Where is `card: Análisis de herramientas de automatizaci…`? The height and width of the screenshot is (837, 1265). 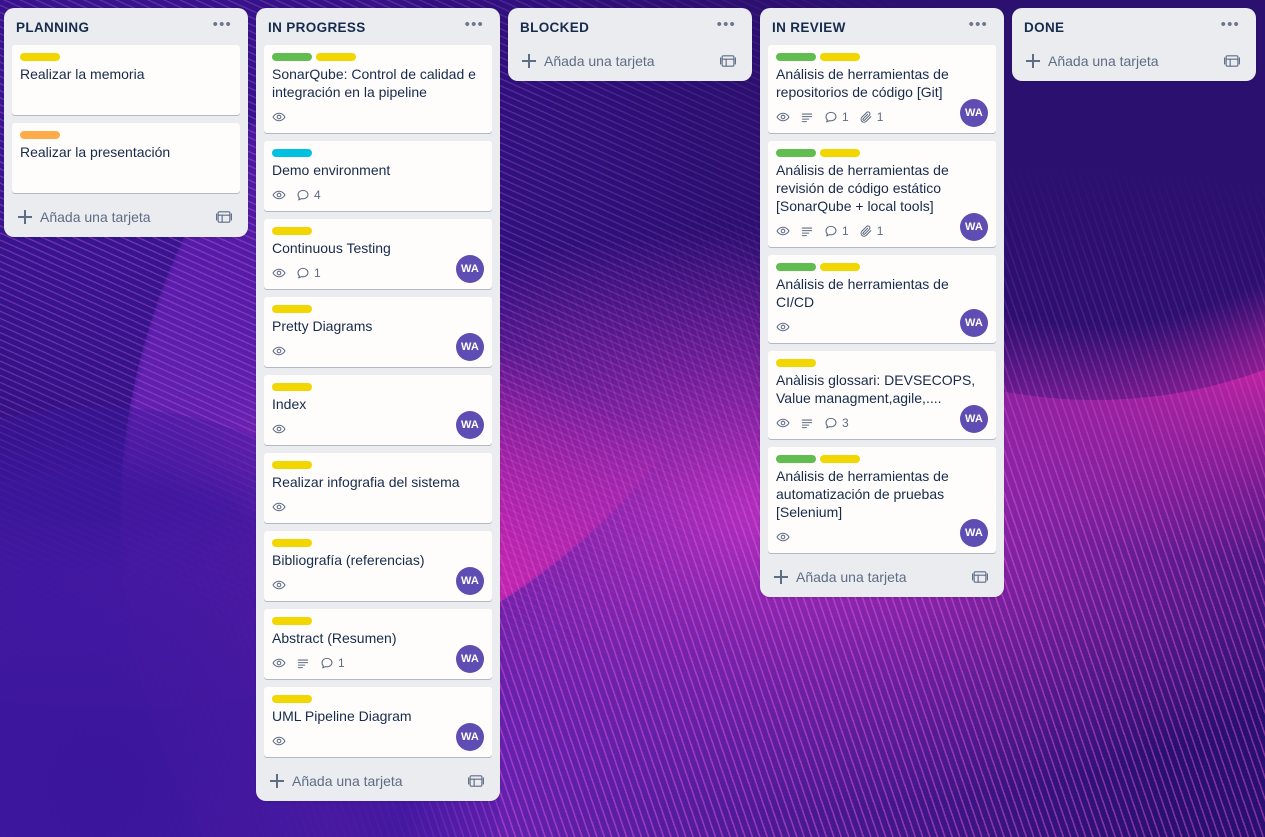
card: Análisis de herramientas de automatizaci… is located at coordinates (882, 500).